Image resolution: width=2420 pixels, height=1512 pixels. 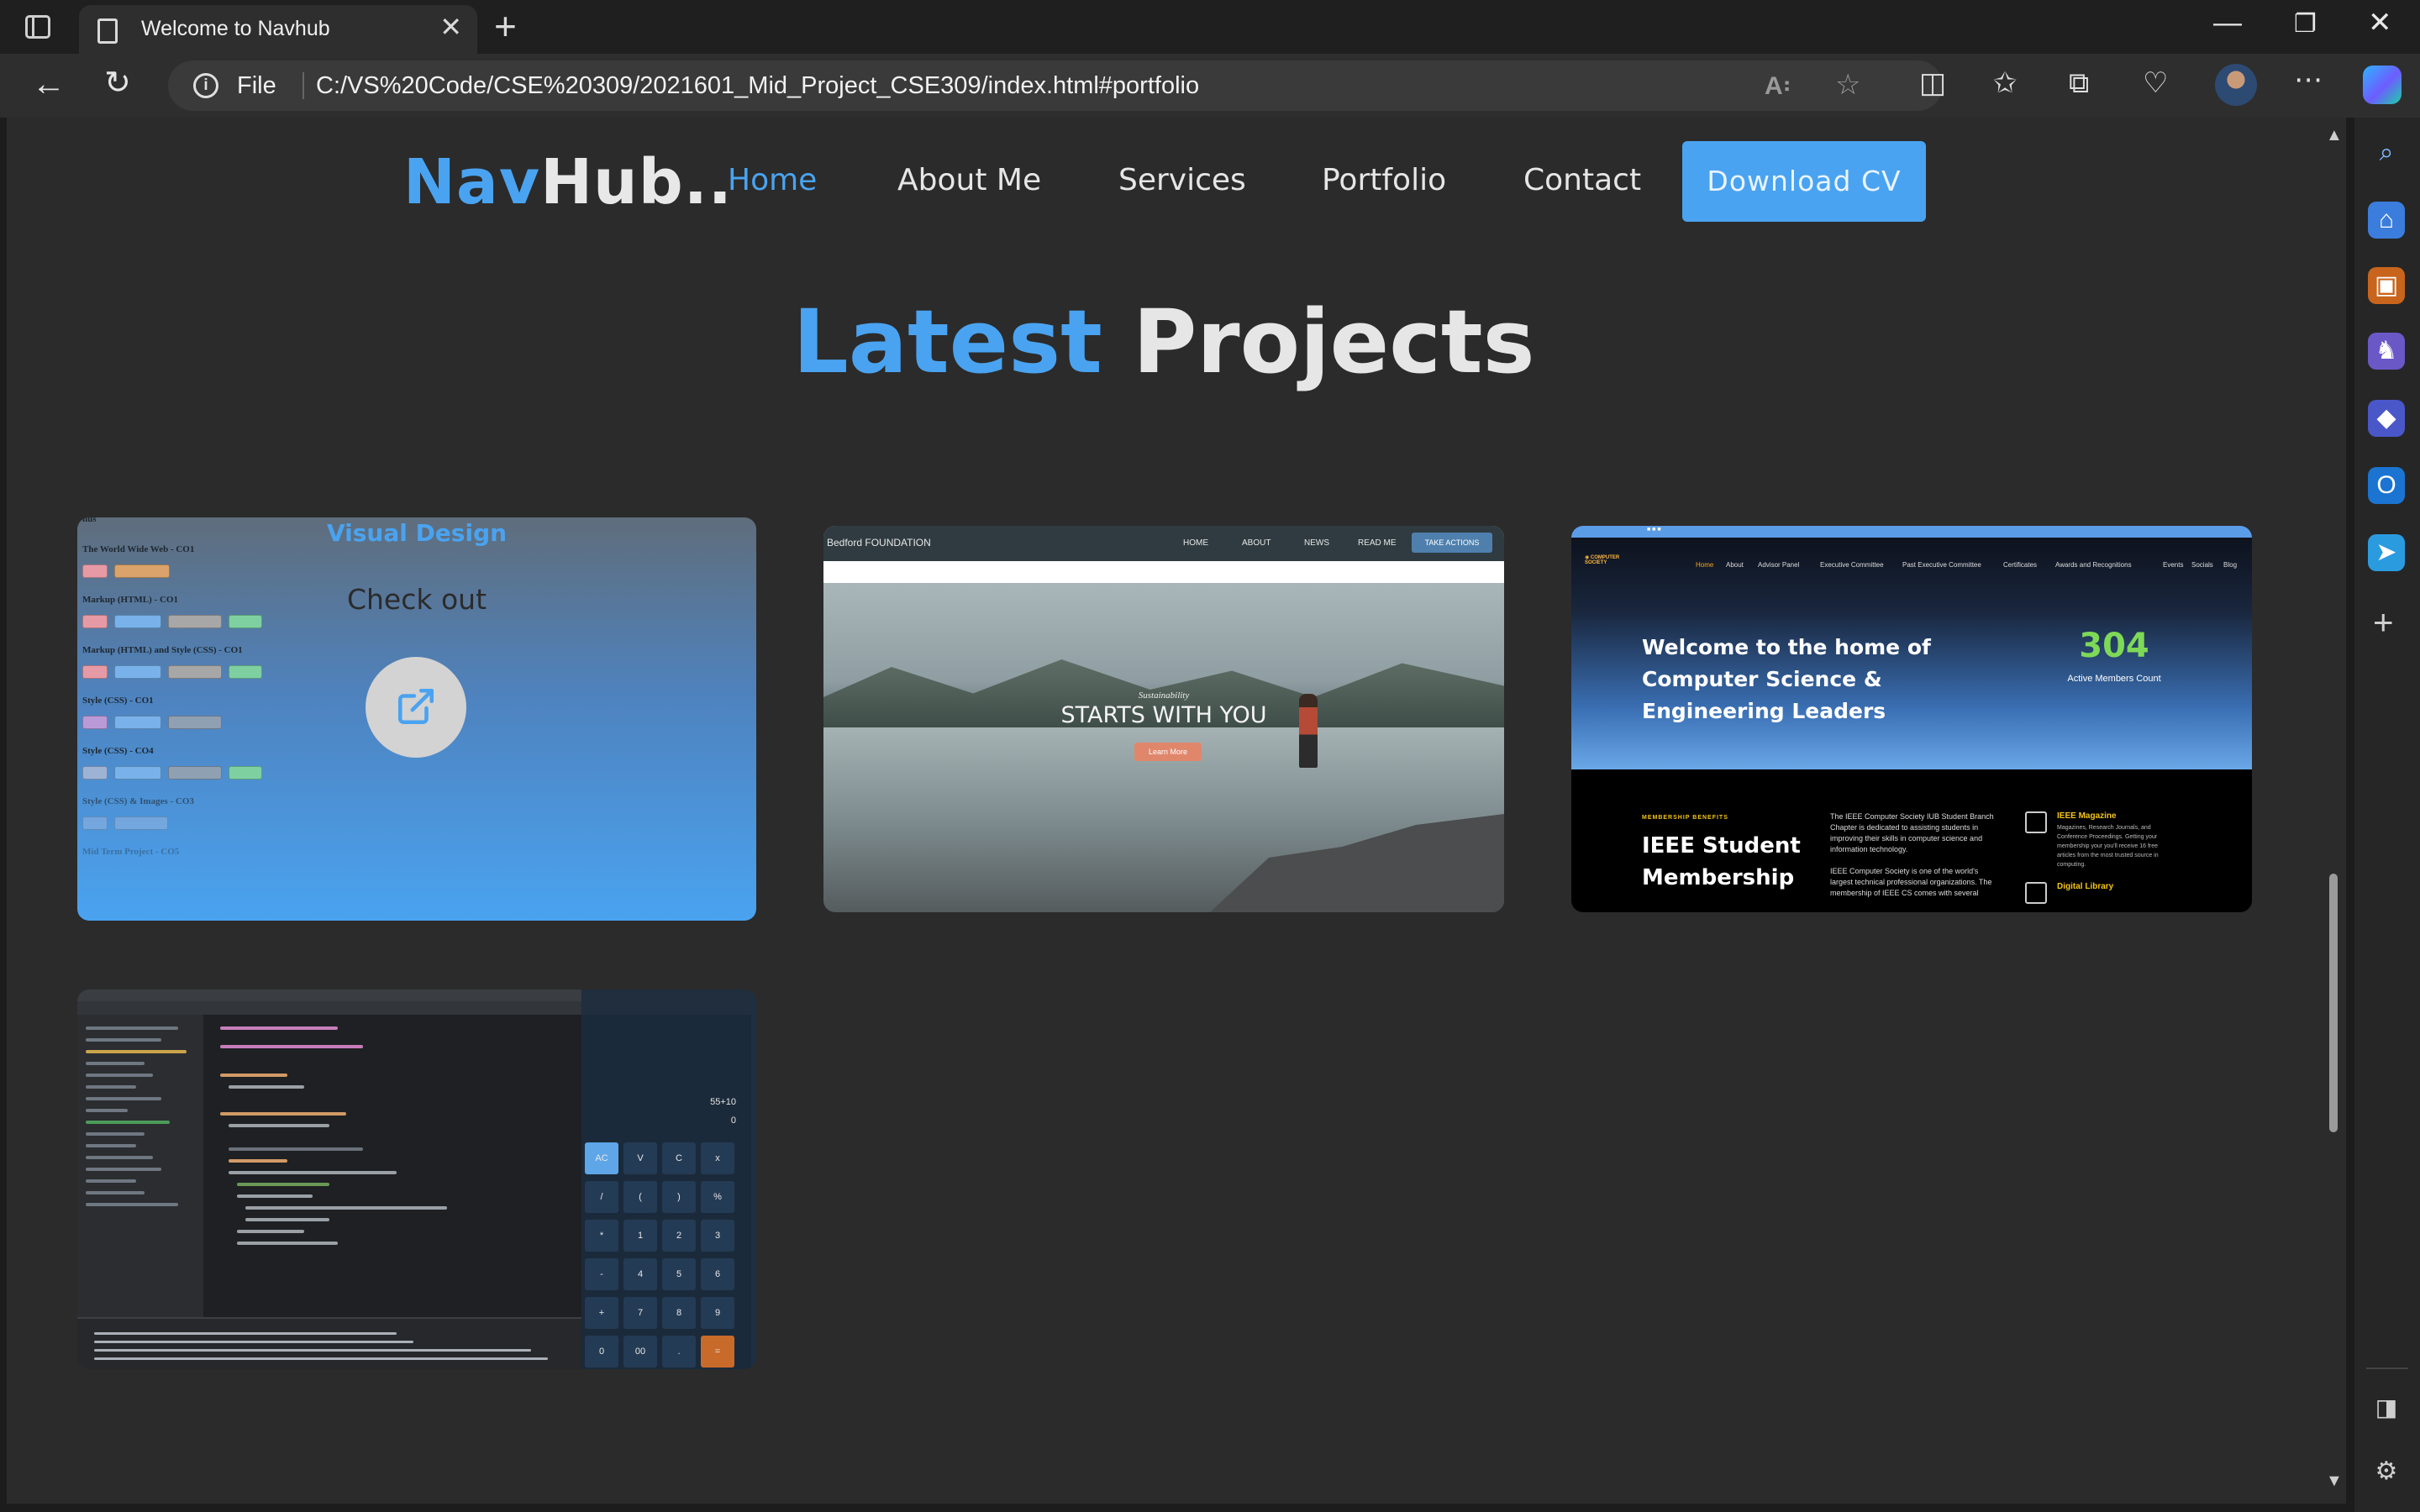 What do you see at coordinates (1164, 695) in the screenshot?
I see `preview-hero-small: Sustainability` at bounding box center [1164, 695].